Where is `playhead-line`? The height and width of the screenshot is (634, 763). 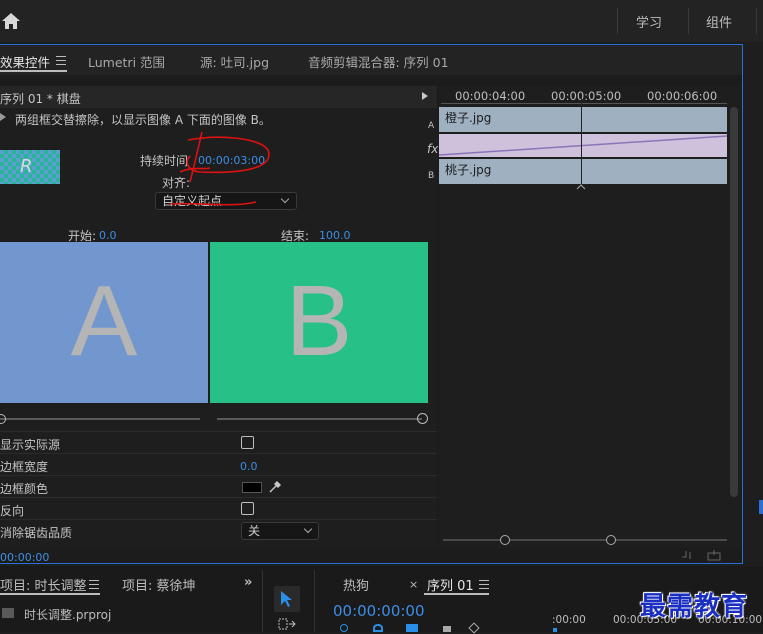 playhead-line is located at coordinates (581, 142).